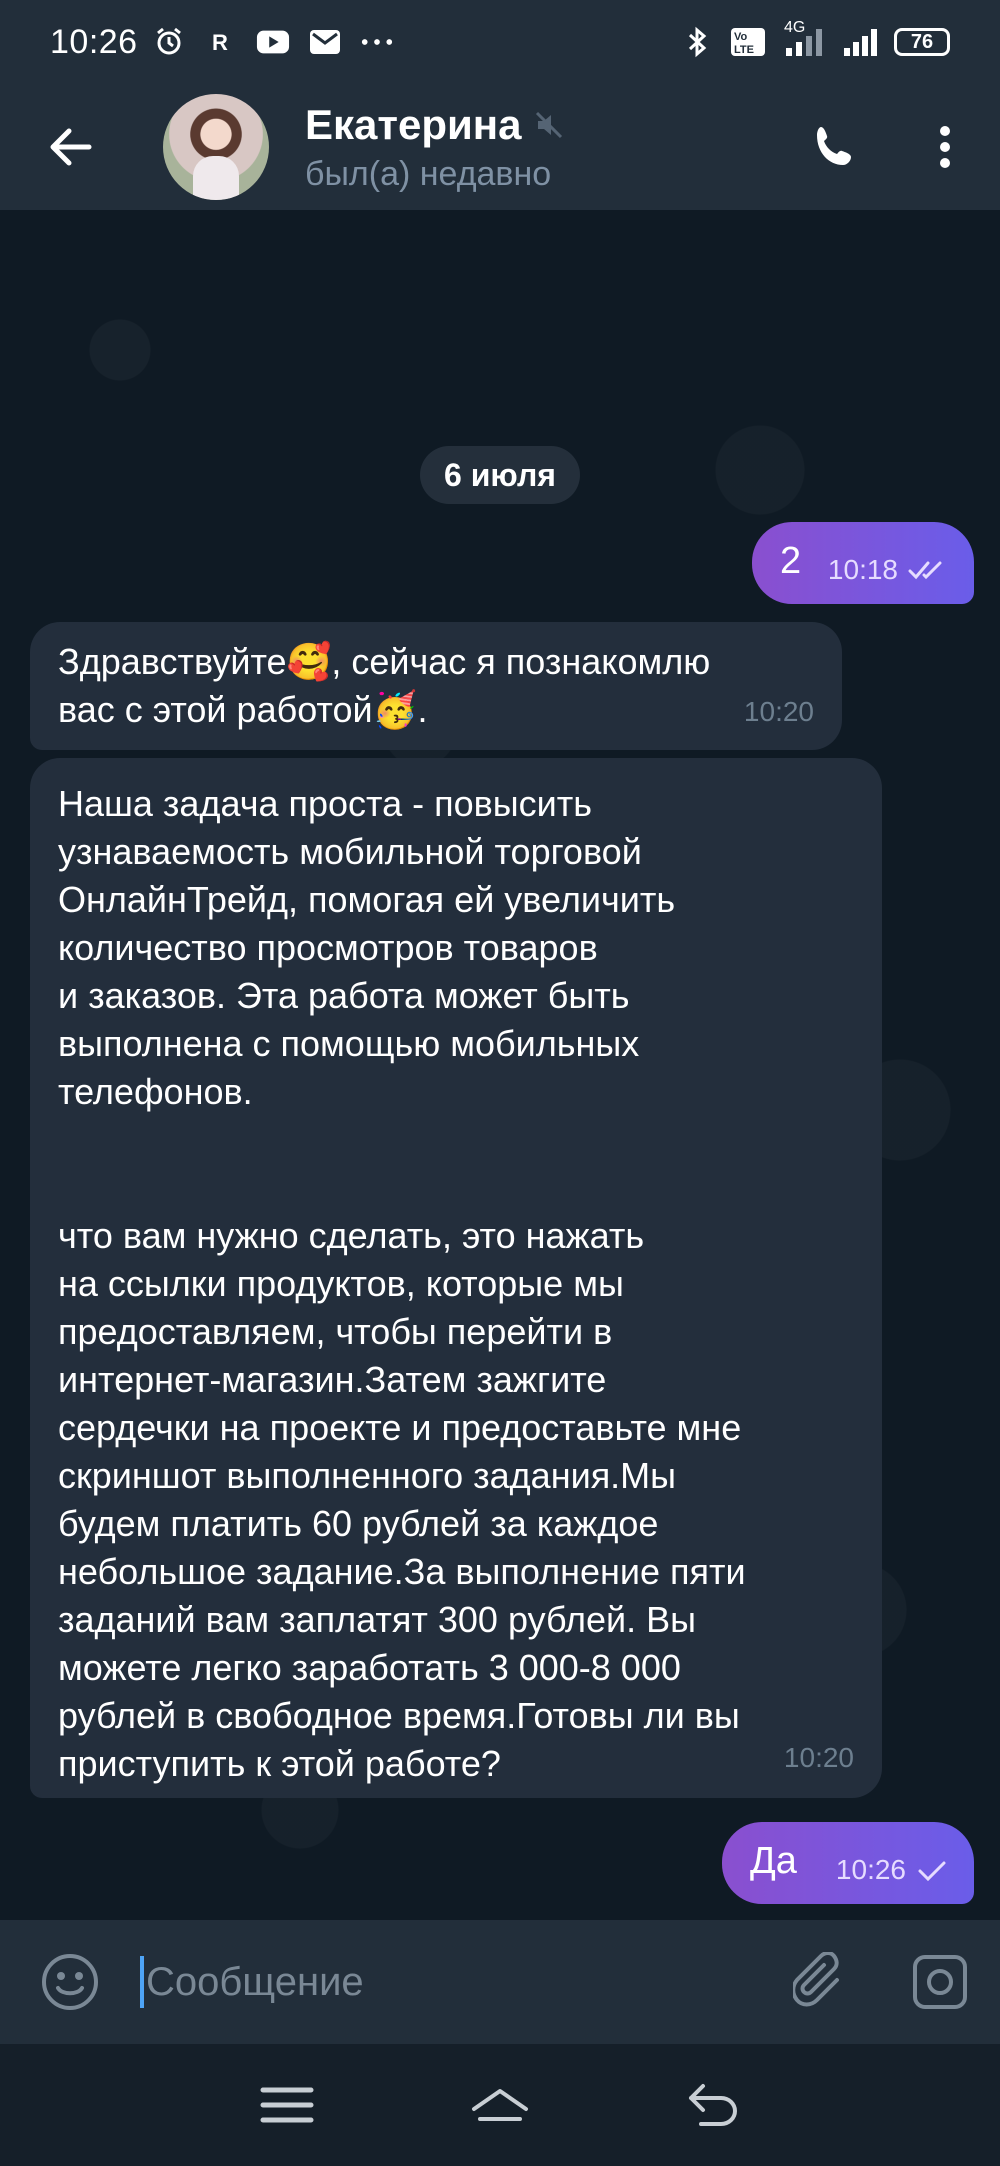 The height and width of the screenshot is (2166, 1000). Describe the element at coordinates (548, 124) in the screenshot. I see `mute-icon` at that location.